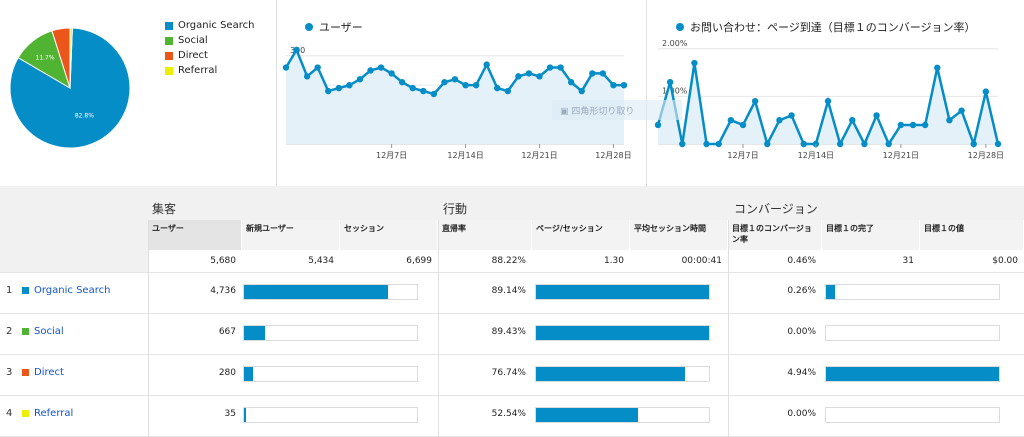 The height and width of the screenshot is (437, 1024). I want to click on totals-cell: 0.46%, so click(801, 261).